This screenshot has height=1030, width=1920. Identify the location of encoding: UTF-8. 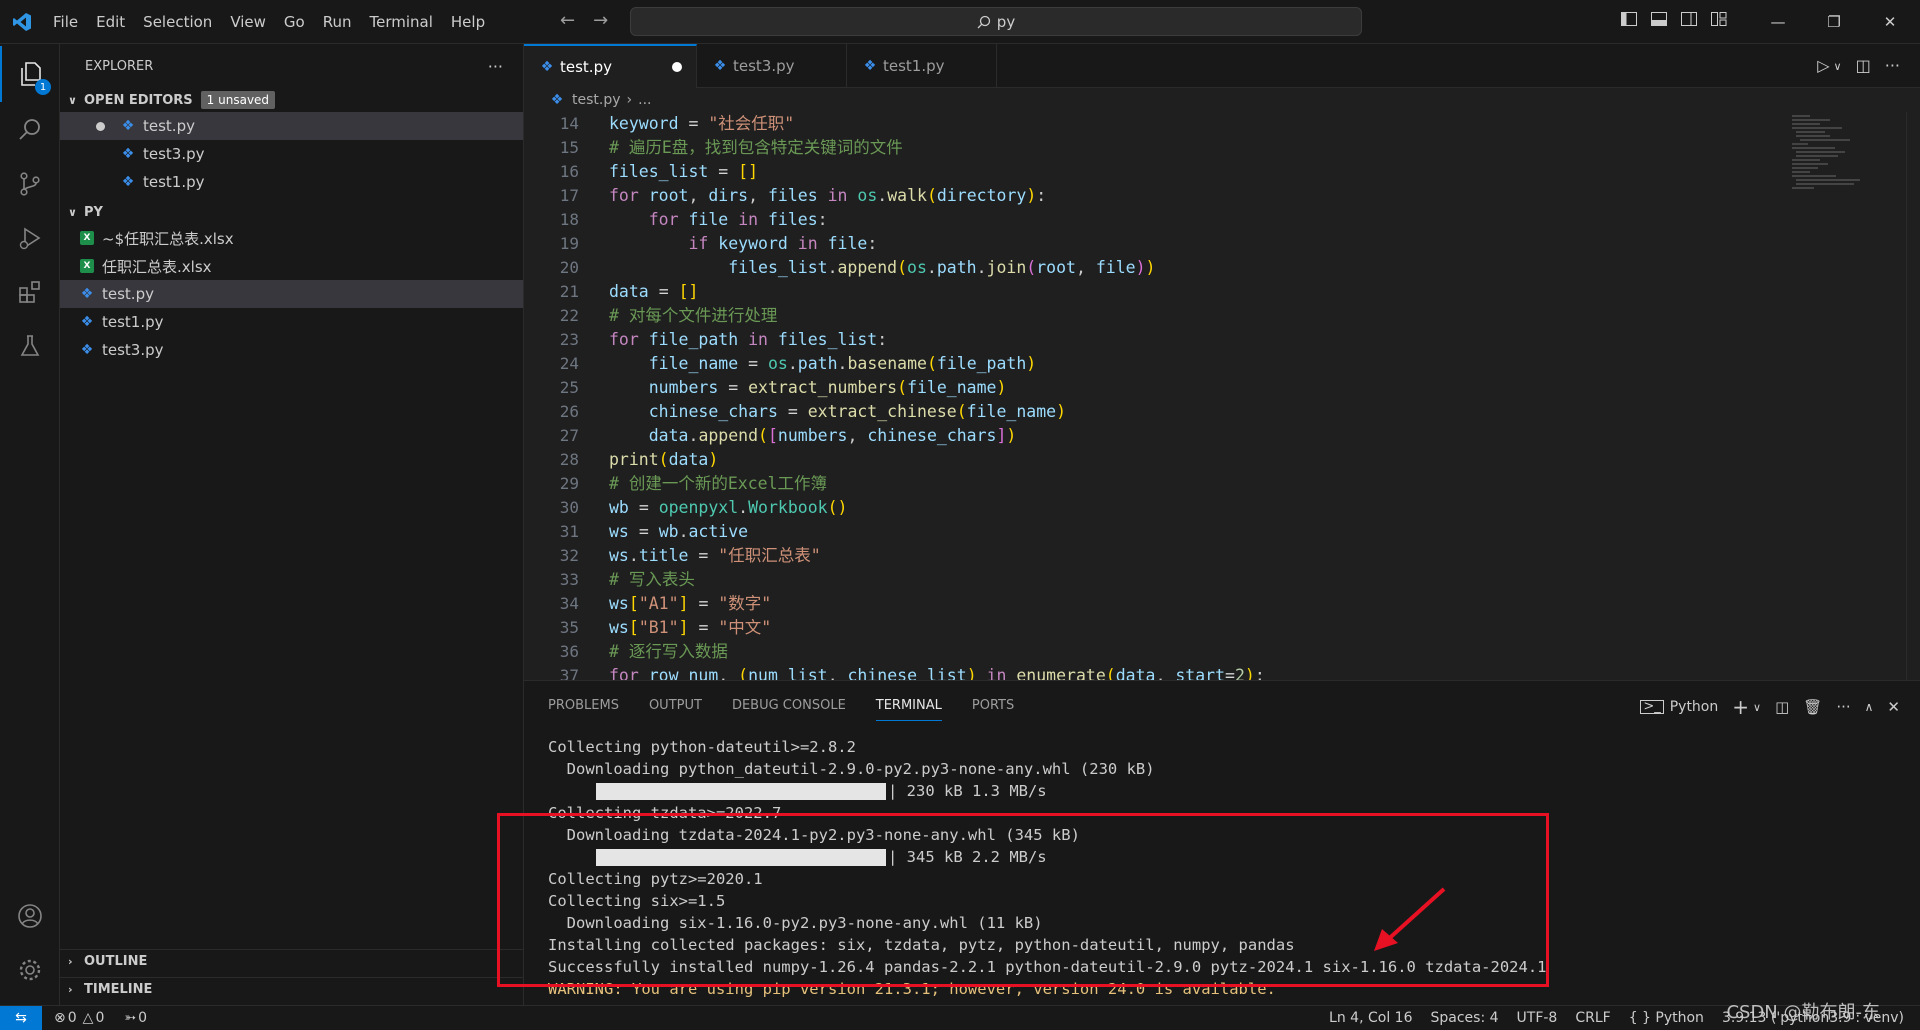
(1537, 1018).